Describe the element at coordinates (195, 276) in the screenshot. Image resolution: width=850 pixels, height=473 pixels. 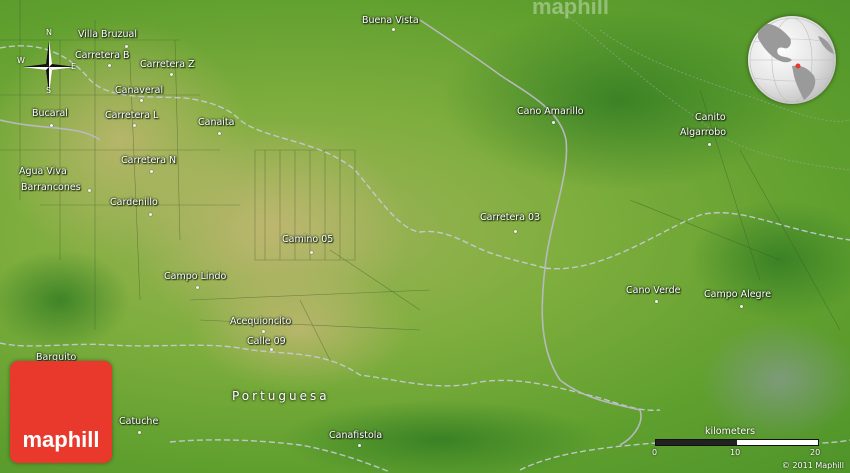
I see `place-label: Campo Lindo` at that location.